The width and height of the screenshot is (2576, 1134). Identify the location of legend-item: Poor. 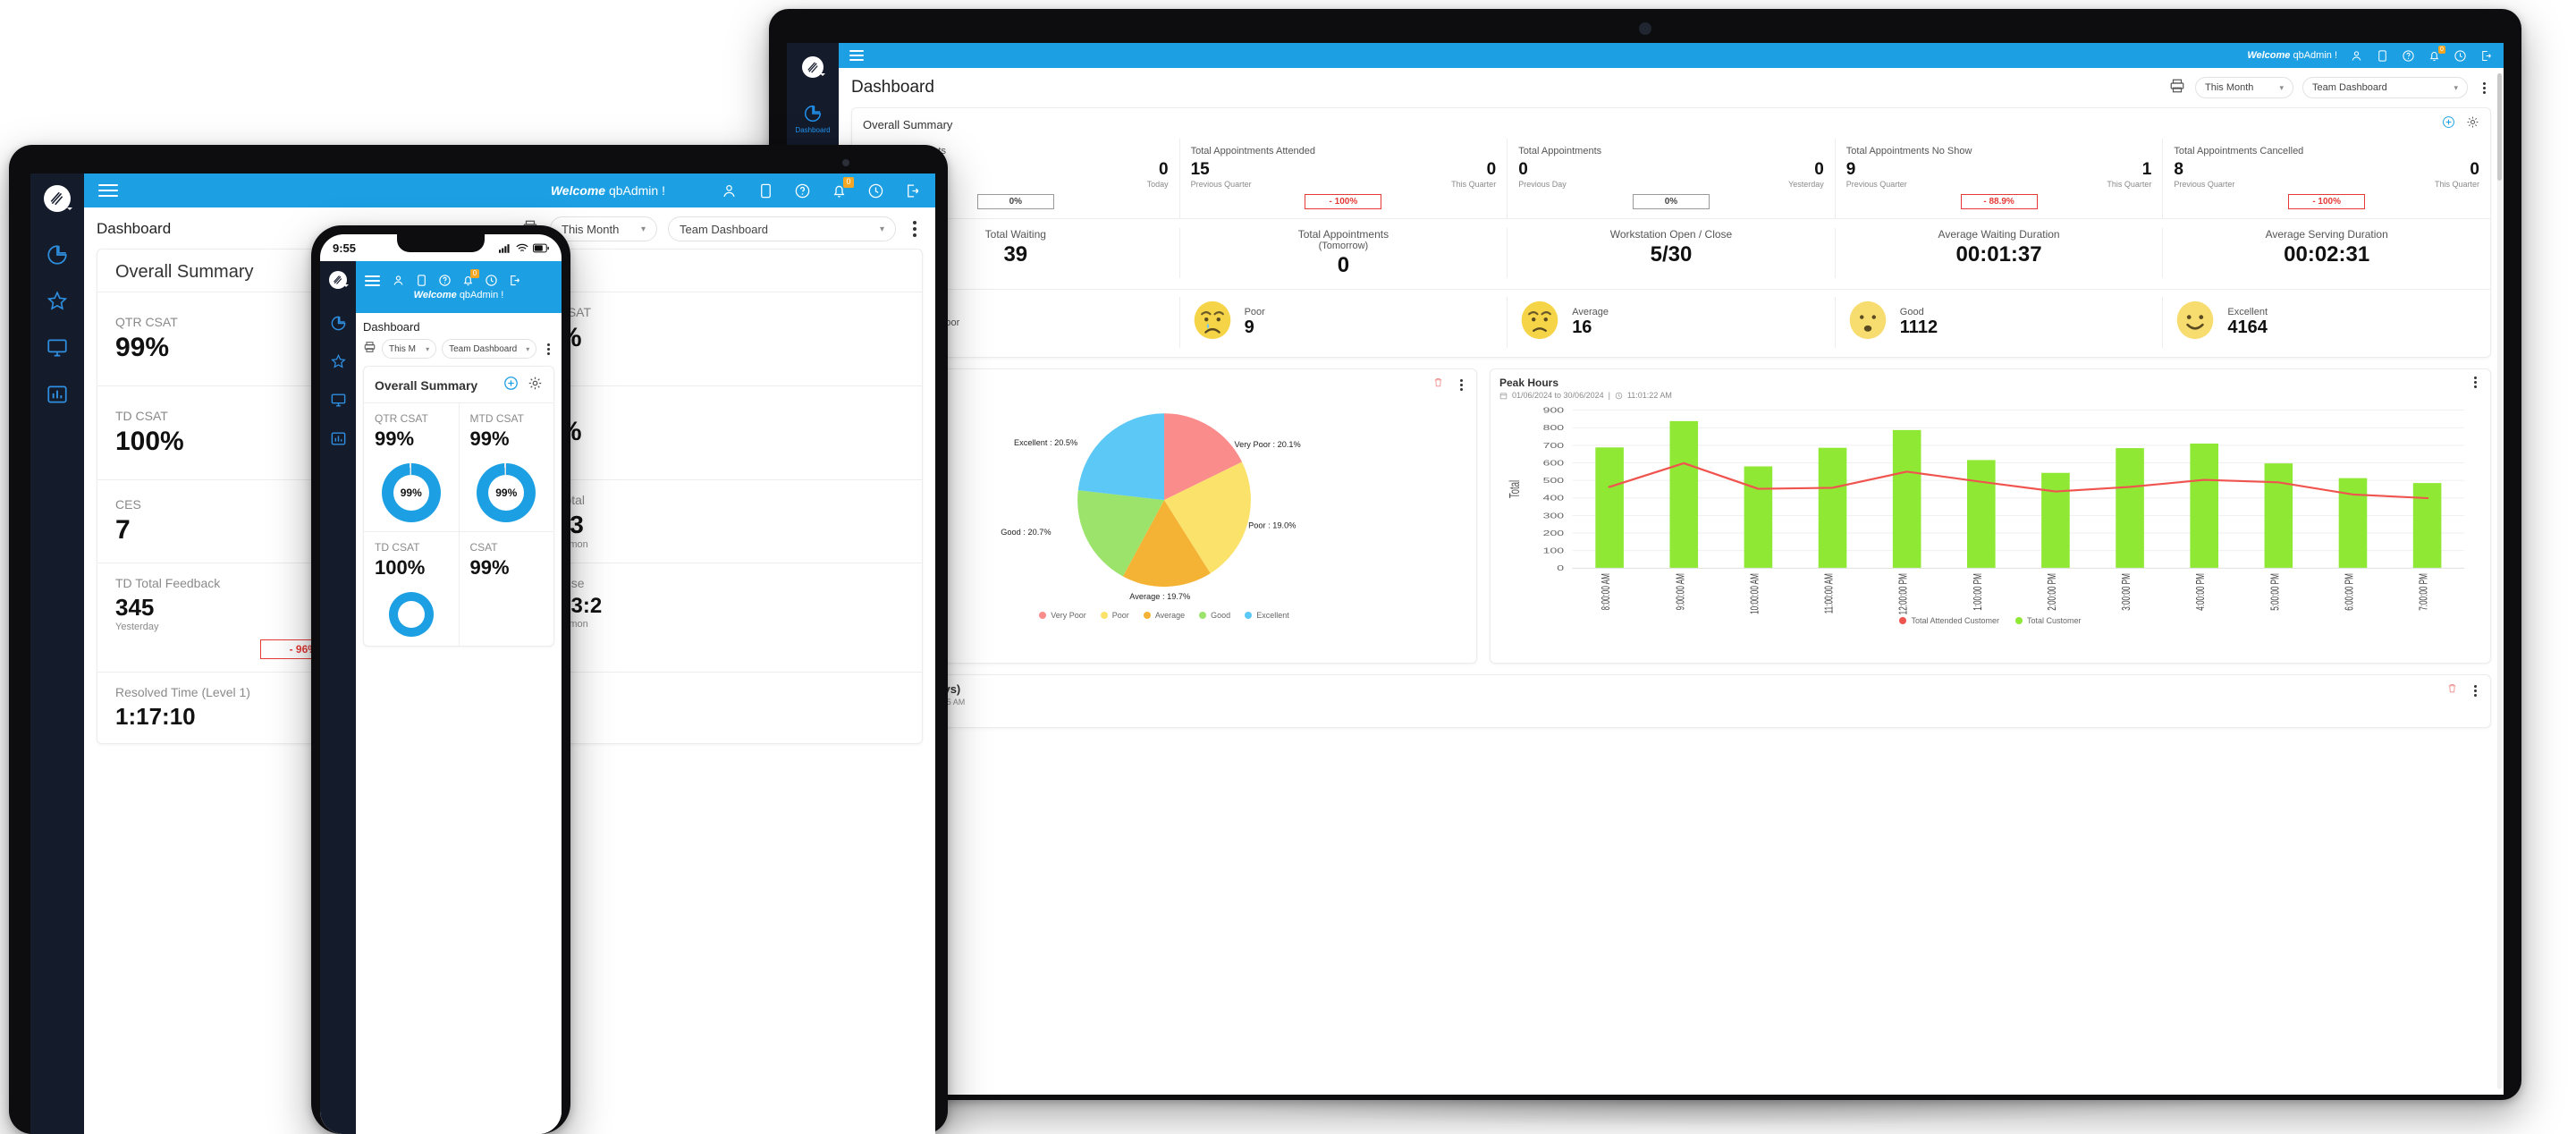
(1114, 616).